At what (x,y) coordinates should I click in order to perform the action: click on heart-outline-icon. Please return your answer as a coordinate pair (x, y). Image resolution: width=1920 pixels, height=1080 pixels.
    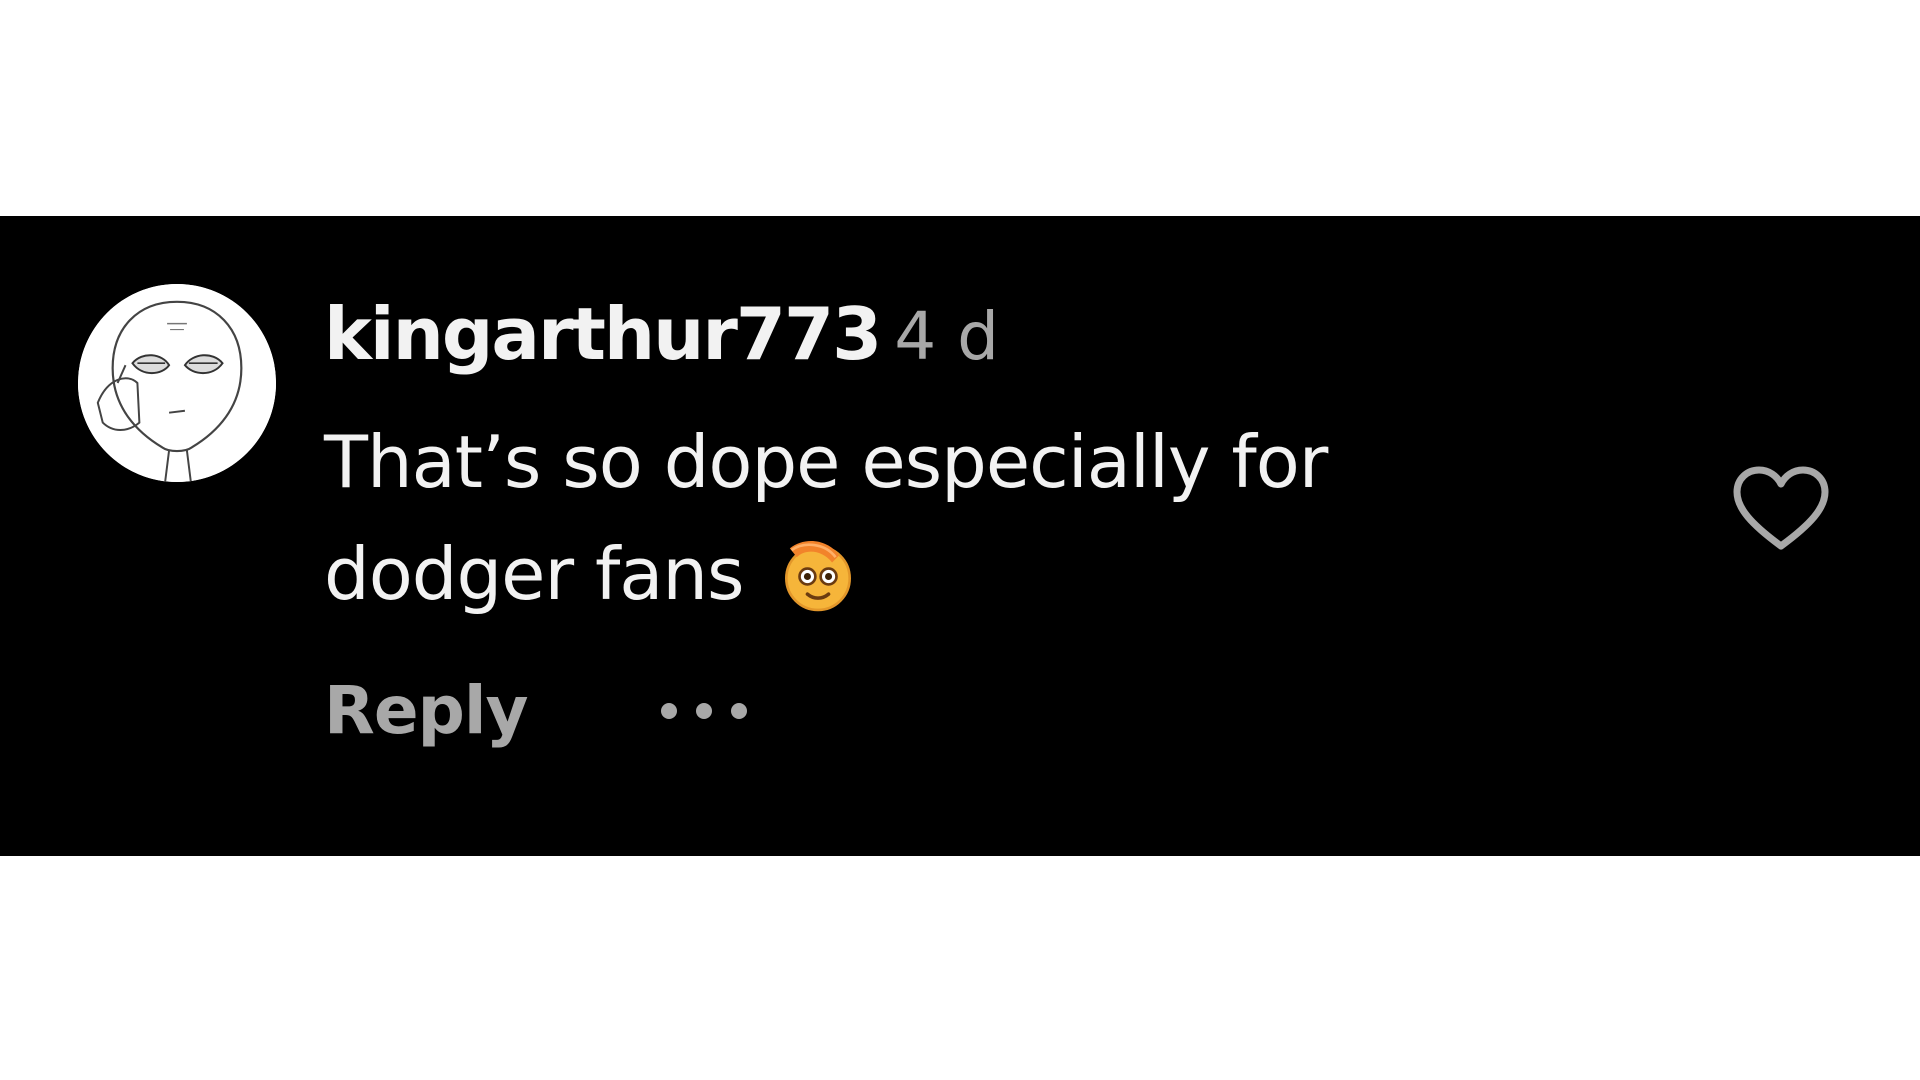
    Looking at the image, I should click on (1781, 509).